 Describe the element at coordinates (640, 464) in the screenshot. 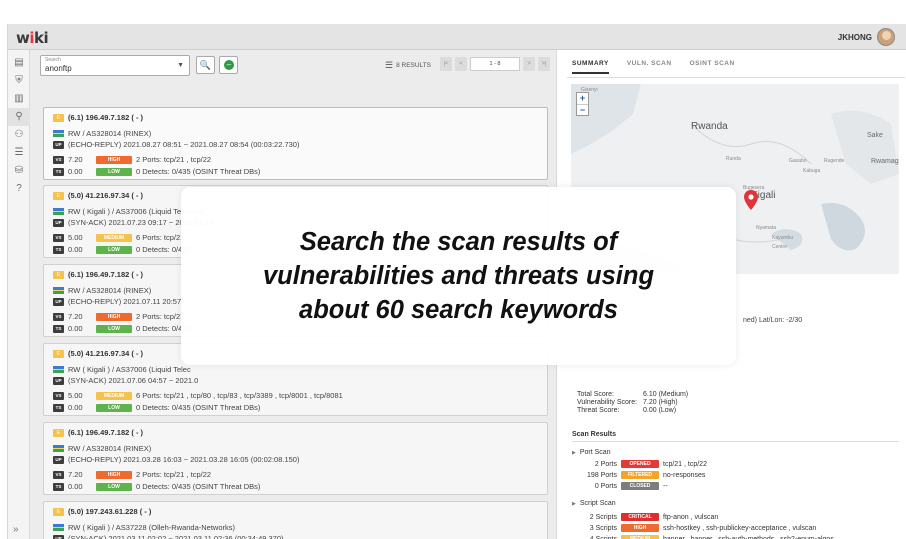

I see `scan-status-badge: OPENED` at that location.